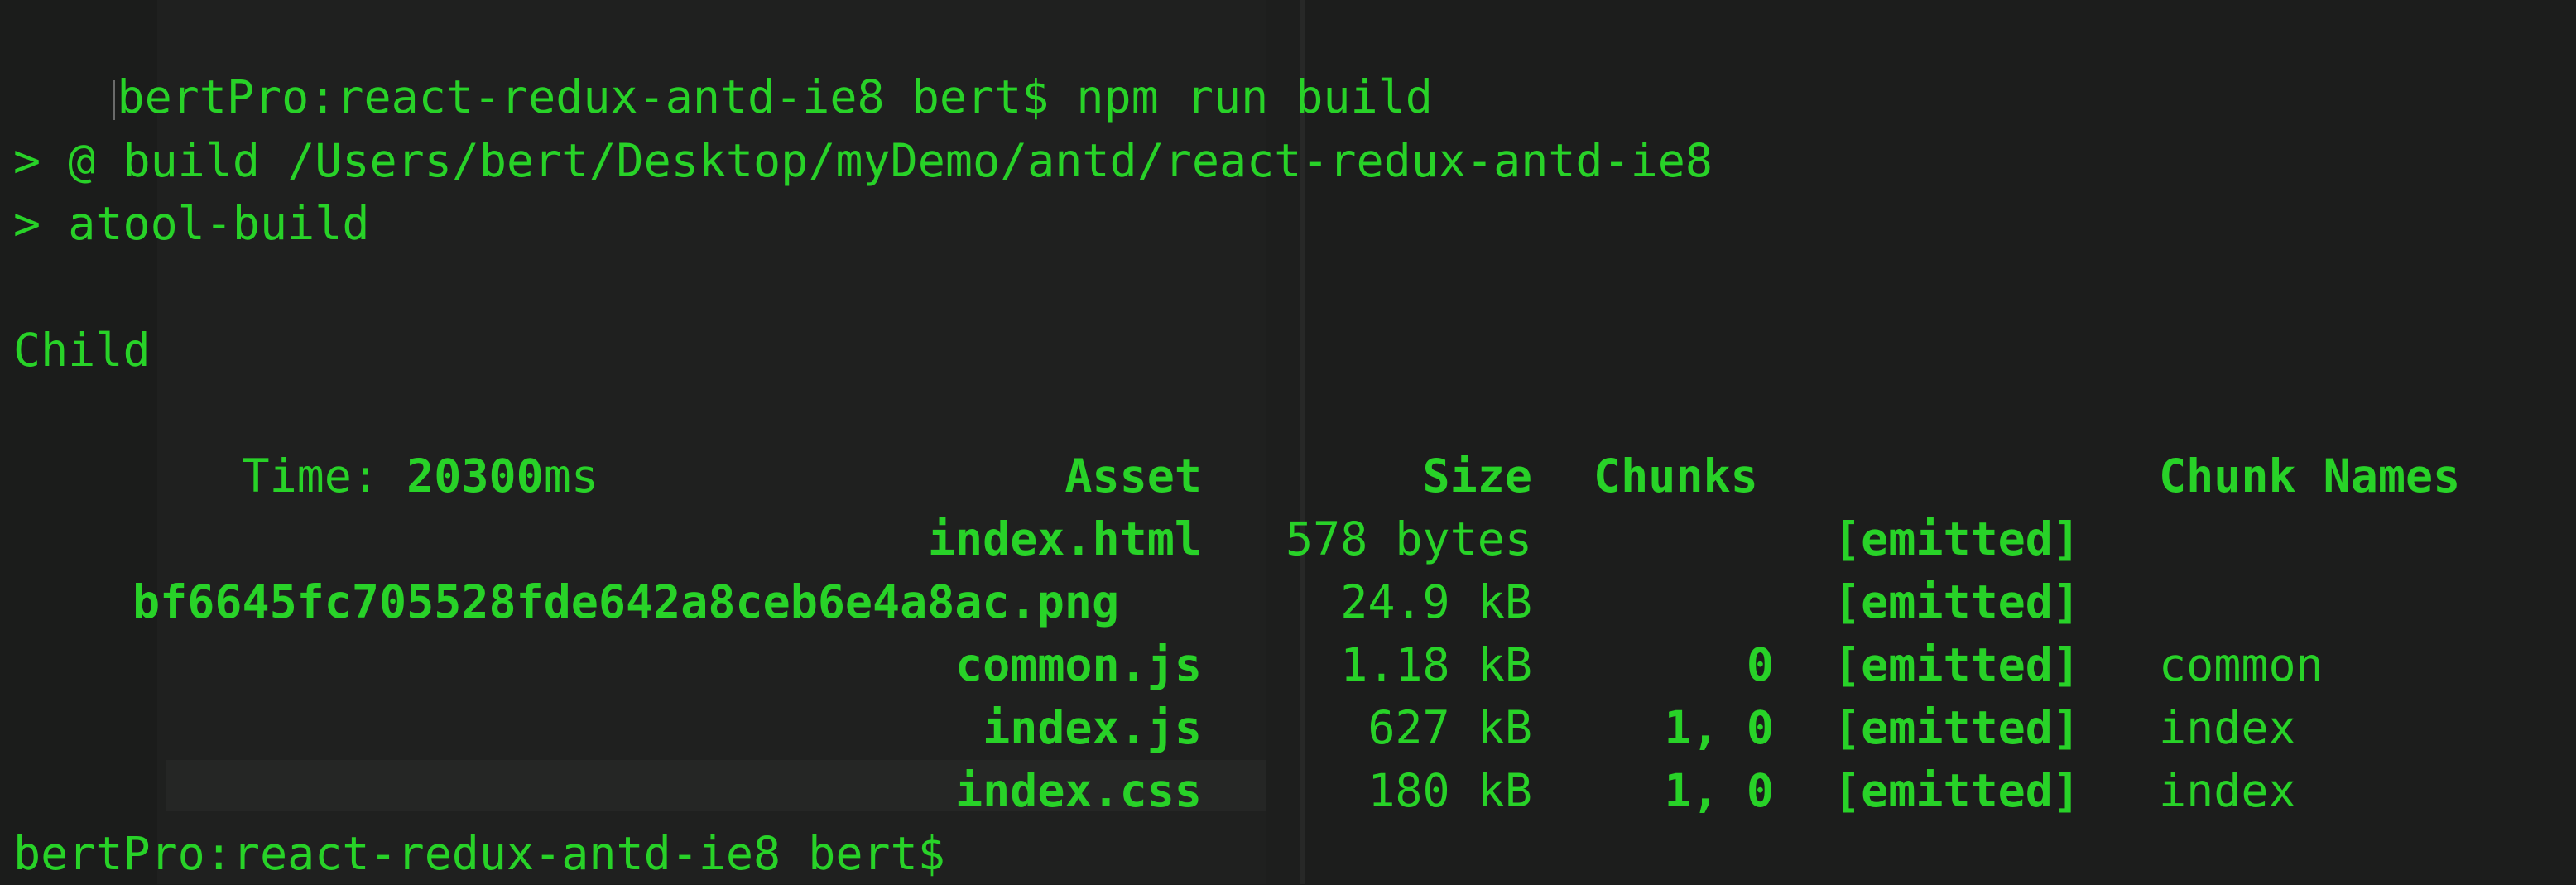  I want to click on header-asset: Asset, so click(1133, 476).